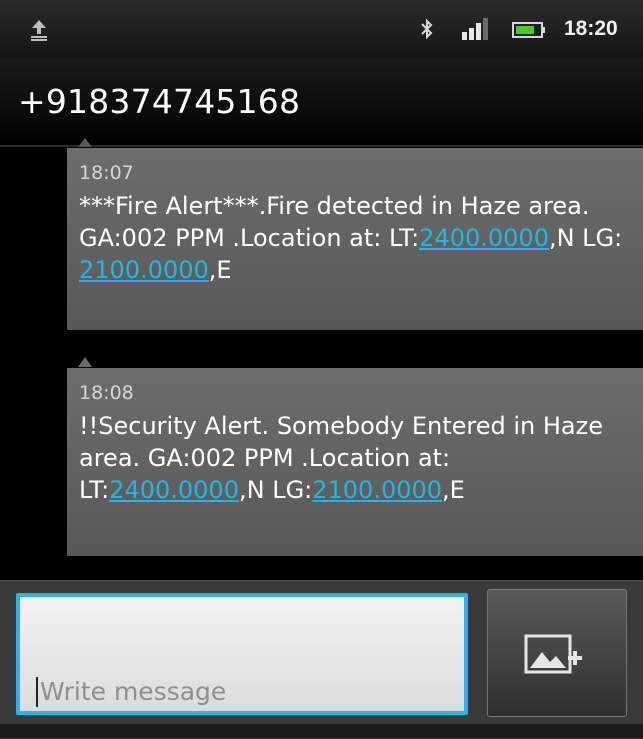 This screenshot has width=643, height=739. What do you see at coordinates (37, 692) in the screenshot?
I see `text-caret` at bounding box center [37, 692].